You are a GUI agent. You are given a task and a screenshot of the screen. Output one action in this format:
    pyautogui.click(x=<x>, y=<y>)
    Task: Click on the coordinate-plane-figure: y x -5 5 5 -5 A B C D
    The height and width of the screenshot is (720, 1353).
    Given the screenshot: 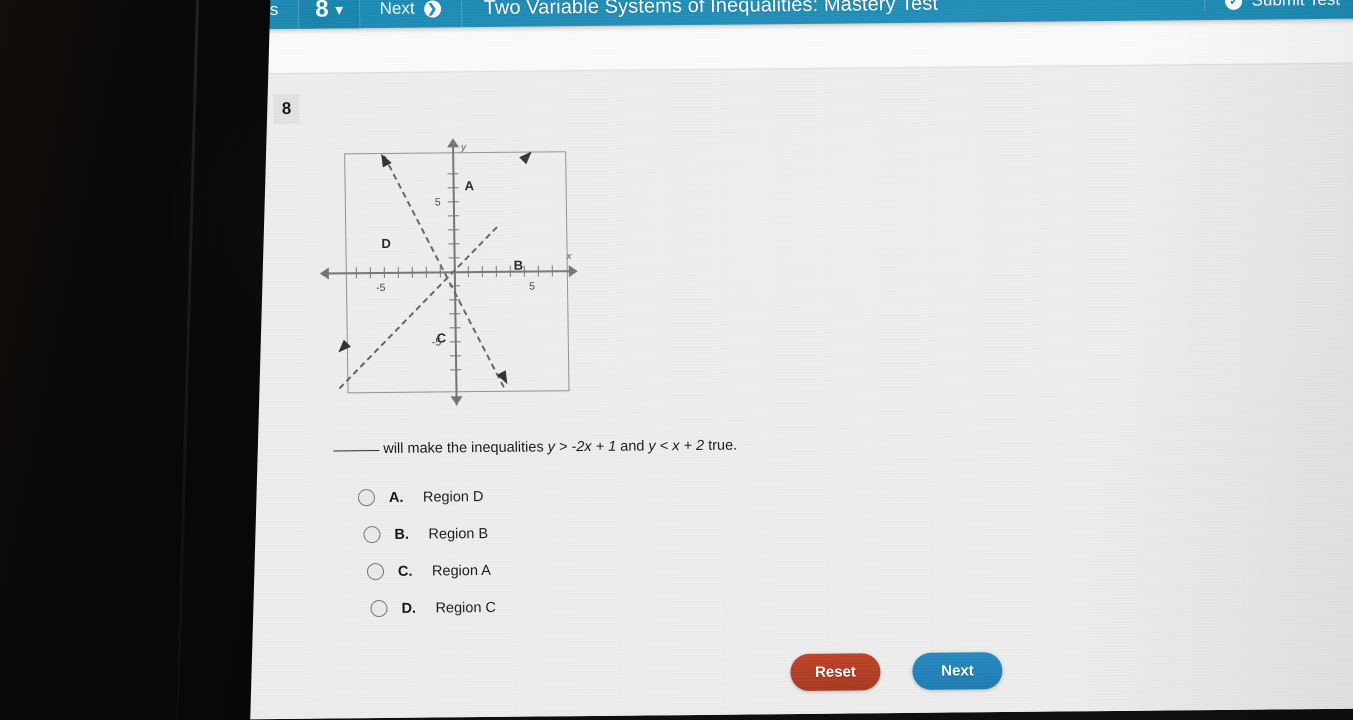 What is the action you would take?
    pyautogui.click(x=448, y=272)
    